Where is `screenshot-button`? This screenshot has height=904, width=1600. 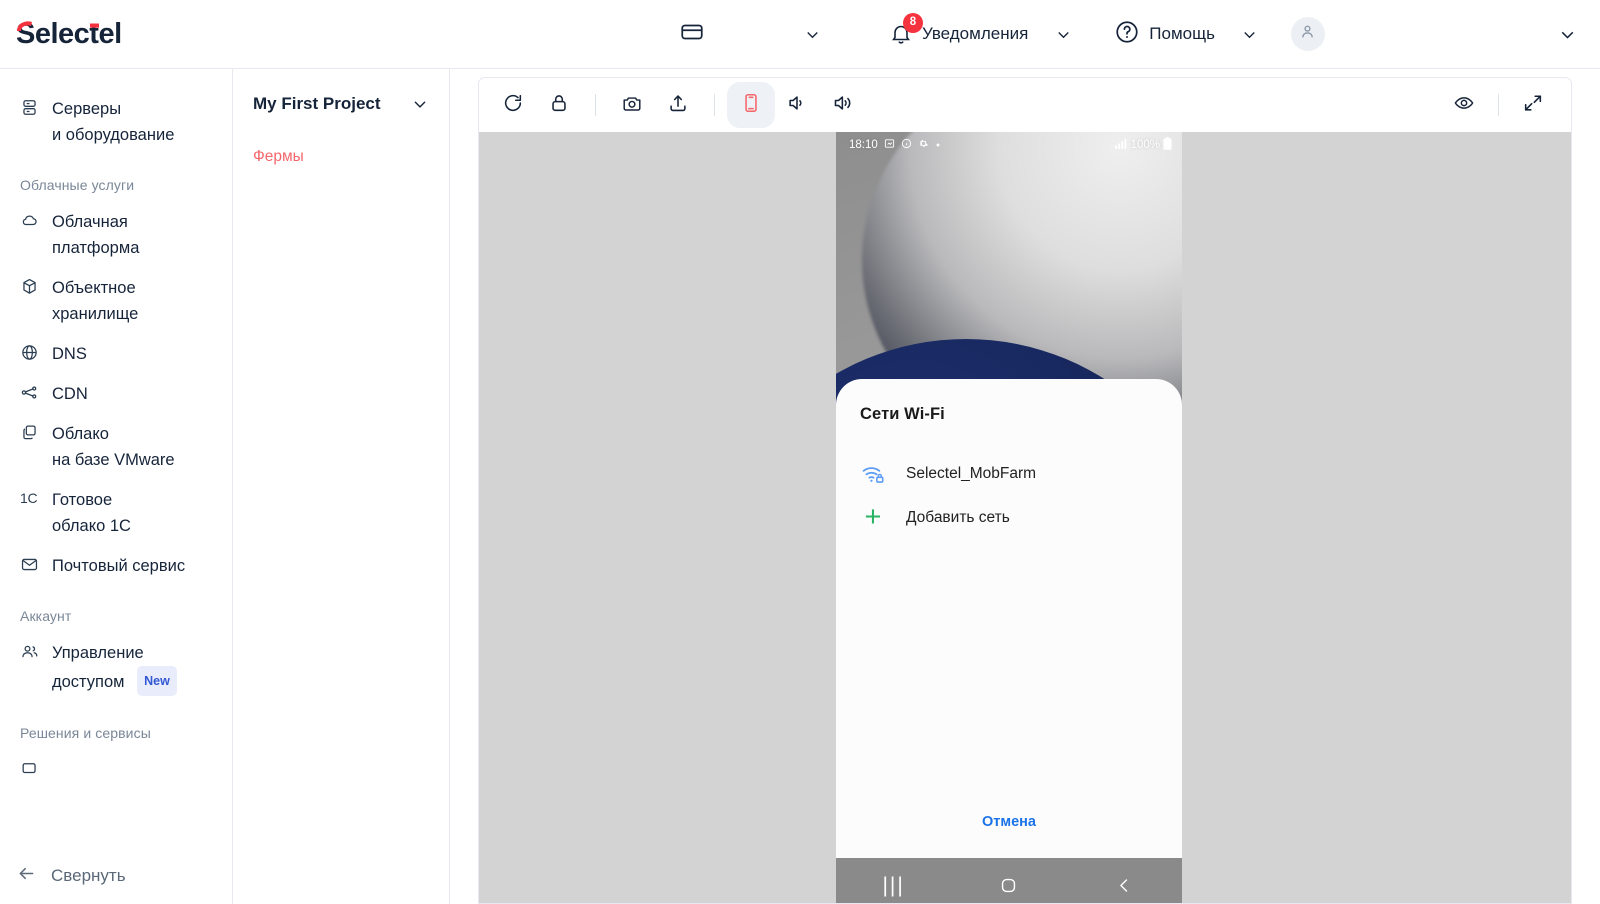 screenshot-button is located at coordinates (632, 105).